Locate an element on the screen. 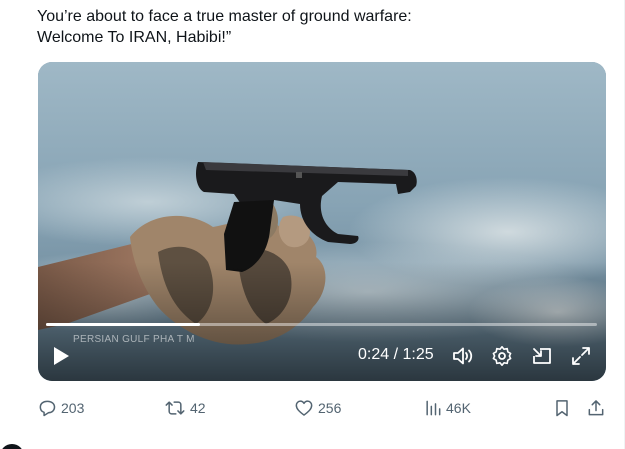 The image size is (625, 449). heart-icon is located at coordinates (304, 408).